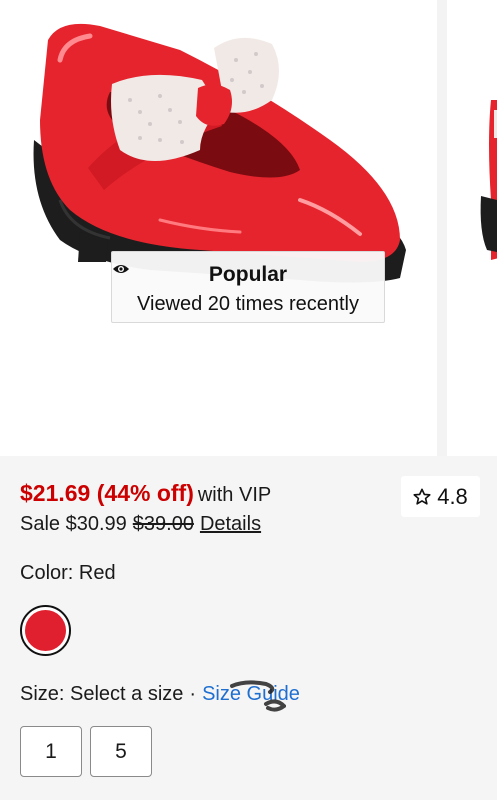 The image size is (497, 800). I want to click on popular-label: Popular, so click(248, 274).